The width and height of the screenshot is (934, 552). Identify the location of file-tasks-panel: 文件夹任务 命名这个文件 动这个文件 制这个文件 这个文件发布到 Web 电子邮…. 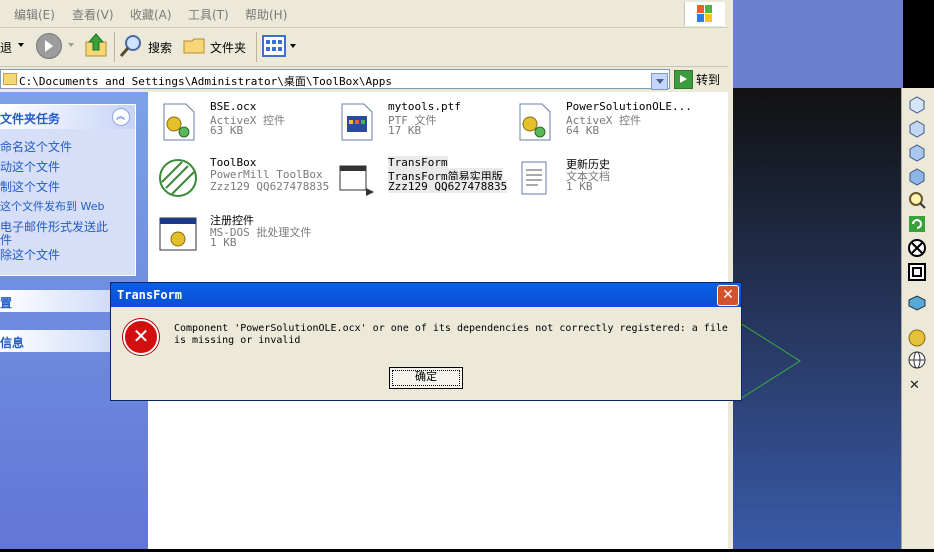
(68, 190).